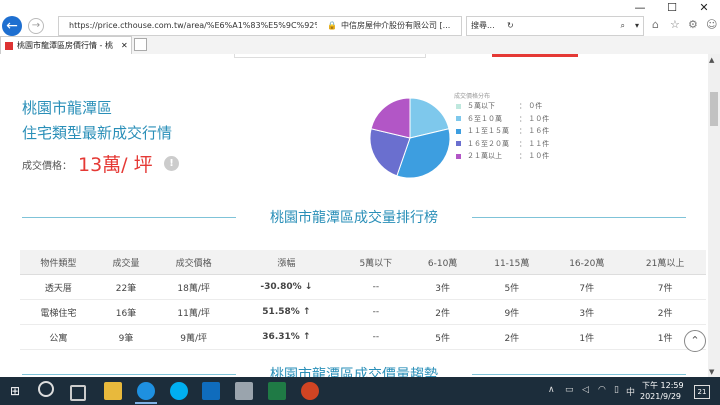 Image resolution: width=720 pixels, height=405 pixels. I want to click on price-distribution-pie, so click(410, 138).